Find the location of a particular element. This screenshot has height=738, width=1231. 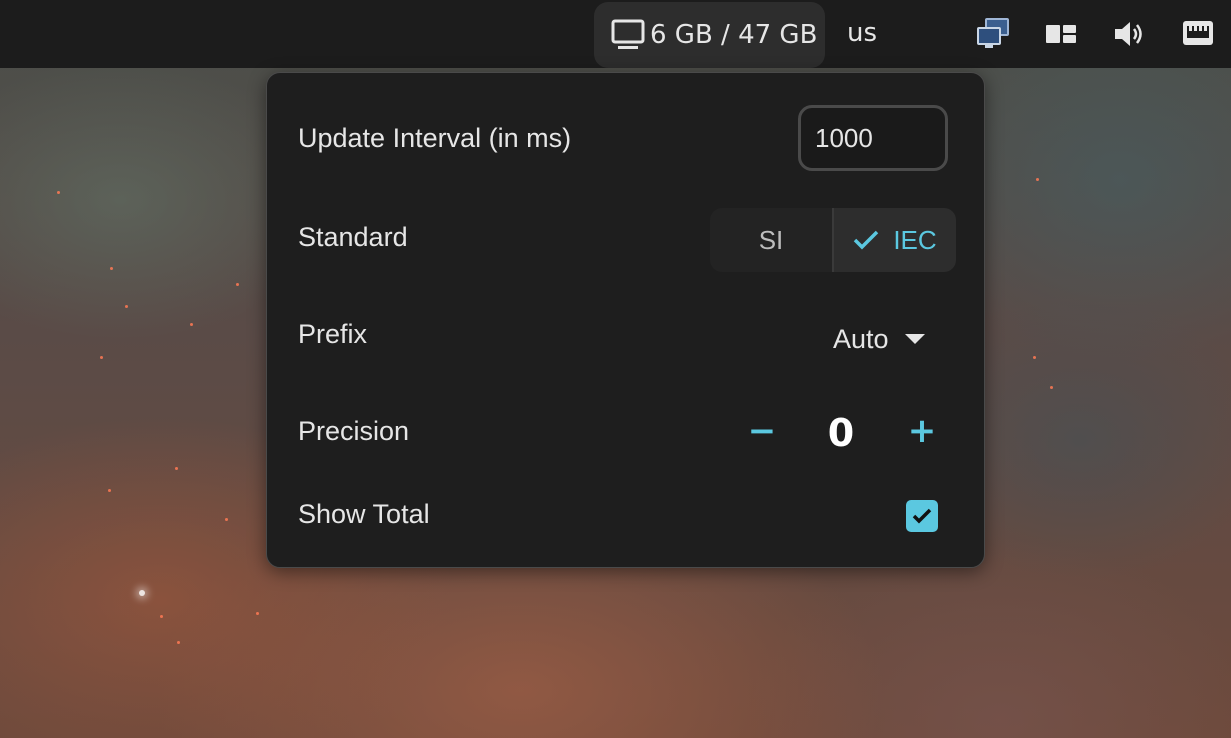

standard-option-iec: IEC is located at coordinates (895, 240).